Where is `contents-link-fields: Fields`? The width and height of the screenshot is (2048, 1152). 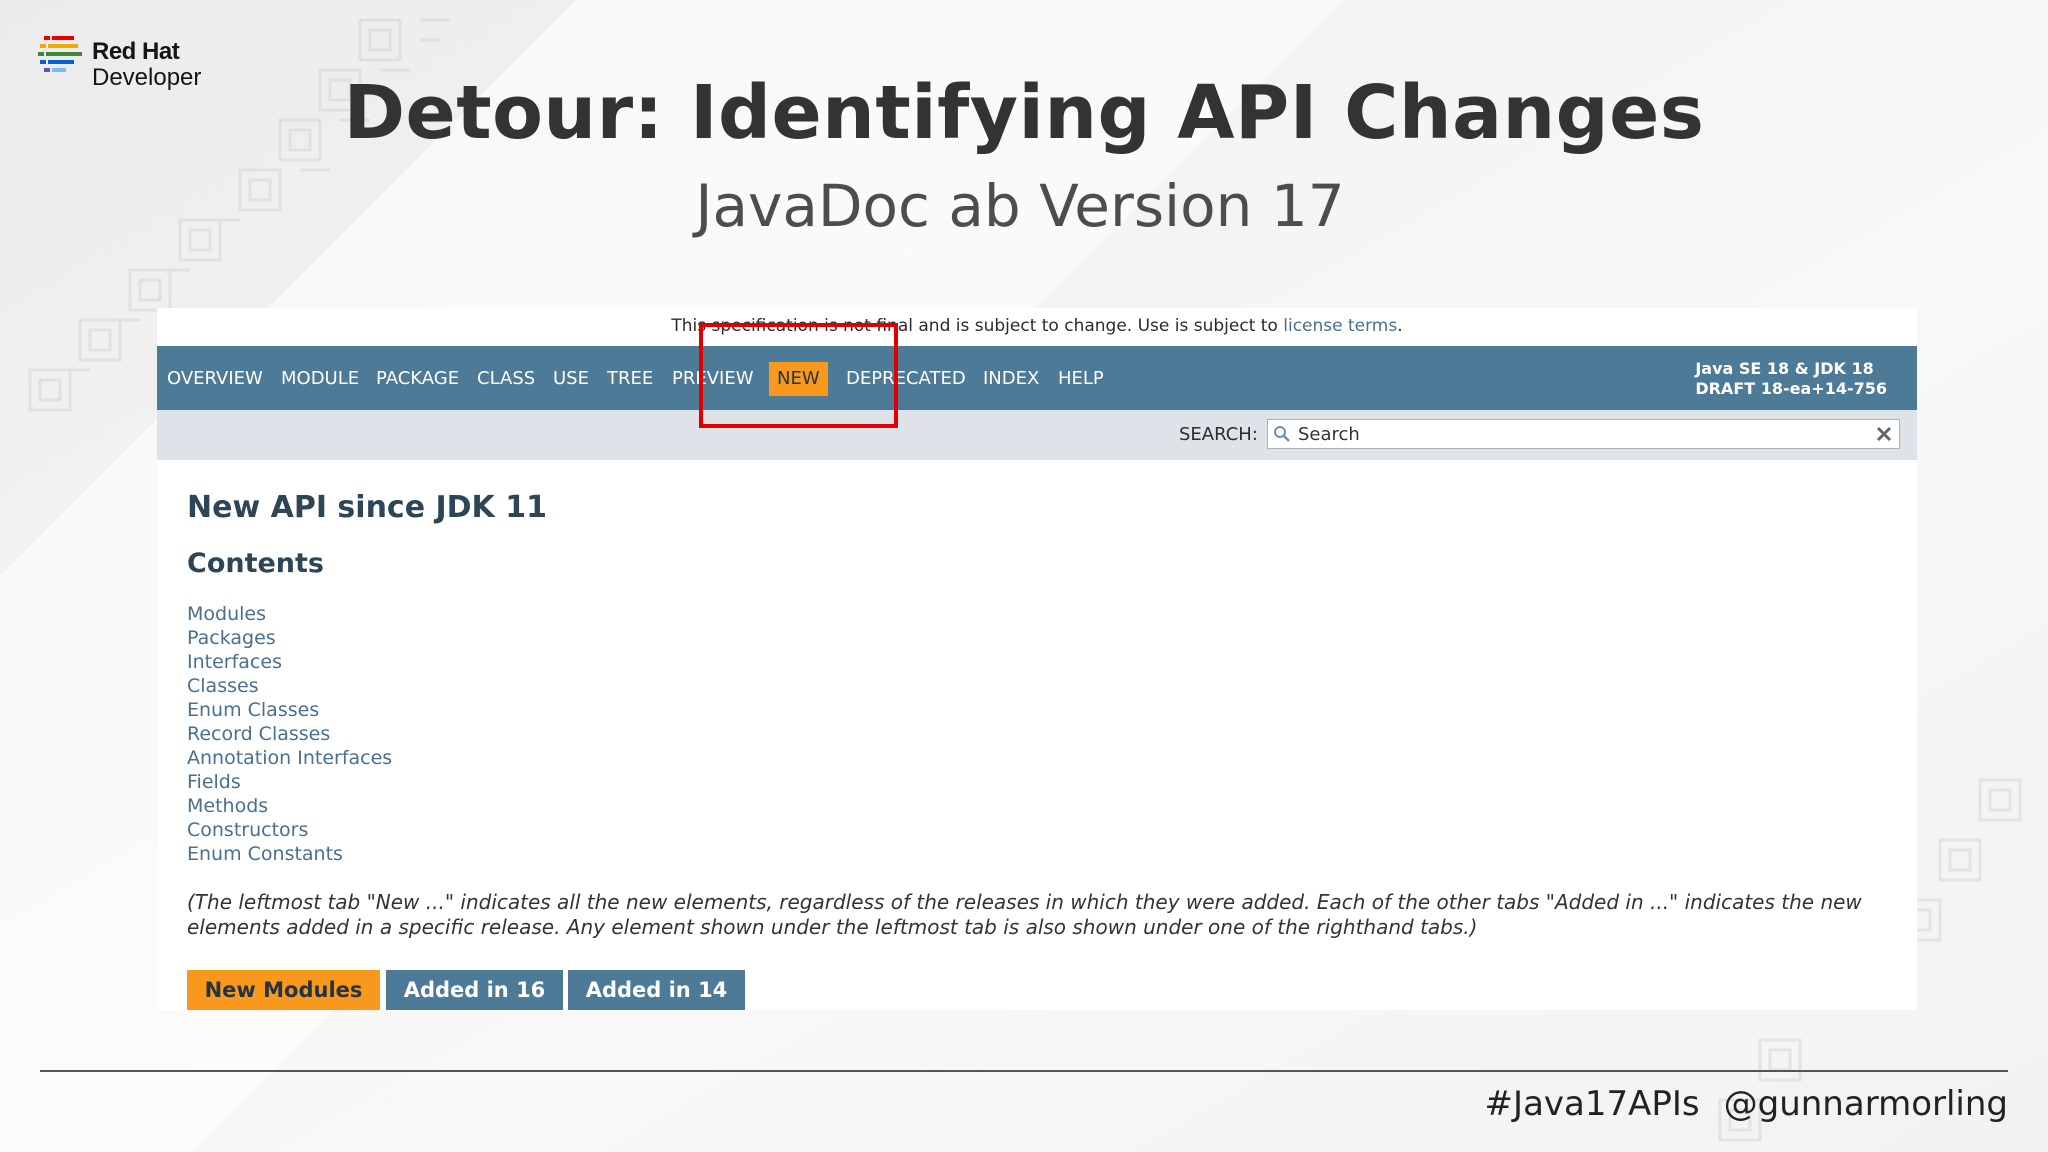
contents-link-fields: Fields is located at coordinates (289, 782).